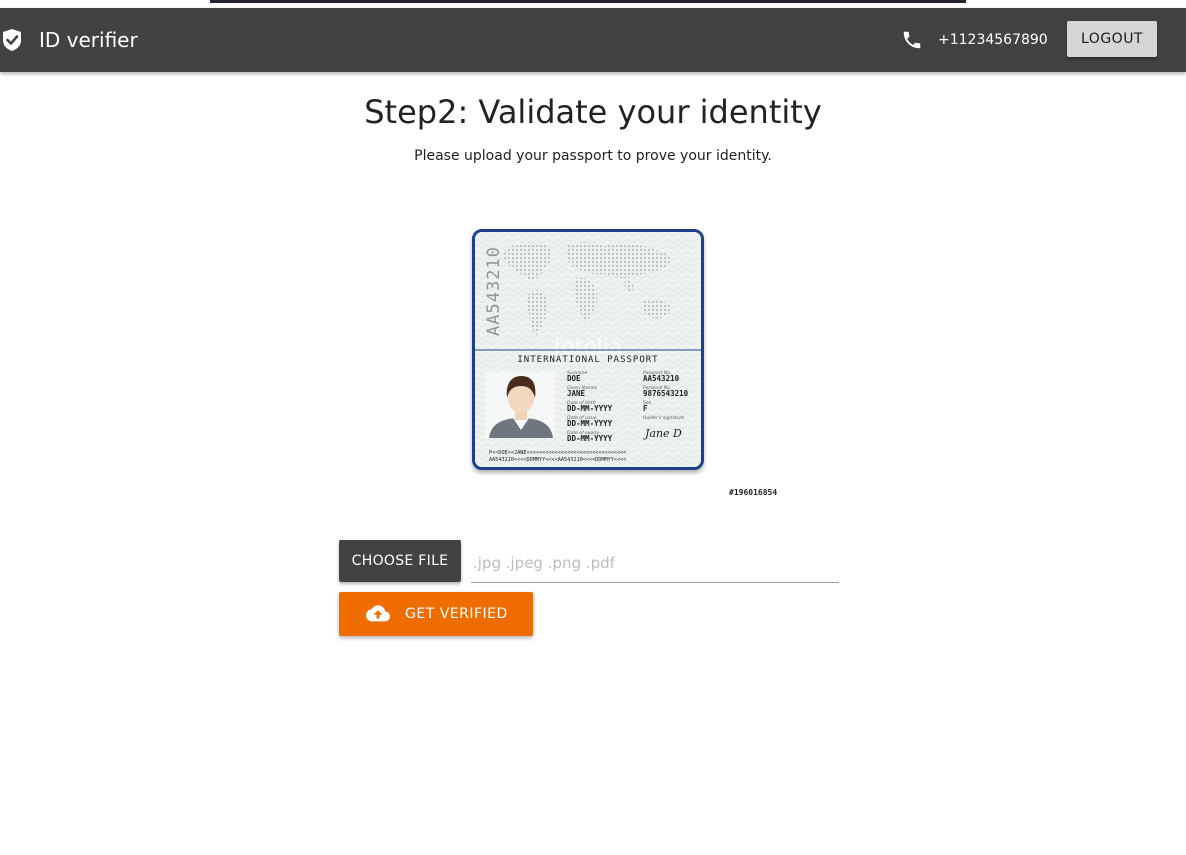 The image size is (1186, 855). Describe the element at coordinates (576, 393) in the screenshot. I see `svg-text: JANE` at that location.